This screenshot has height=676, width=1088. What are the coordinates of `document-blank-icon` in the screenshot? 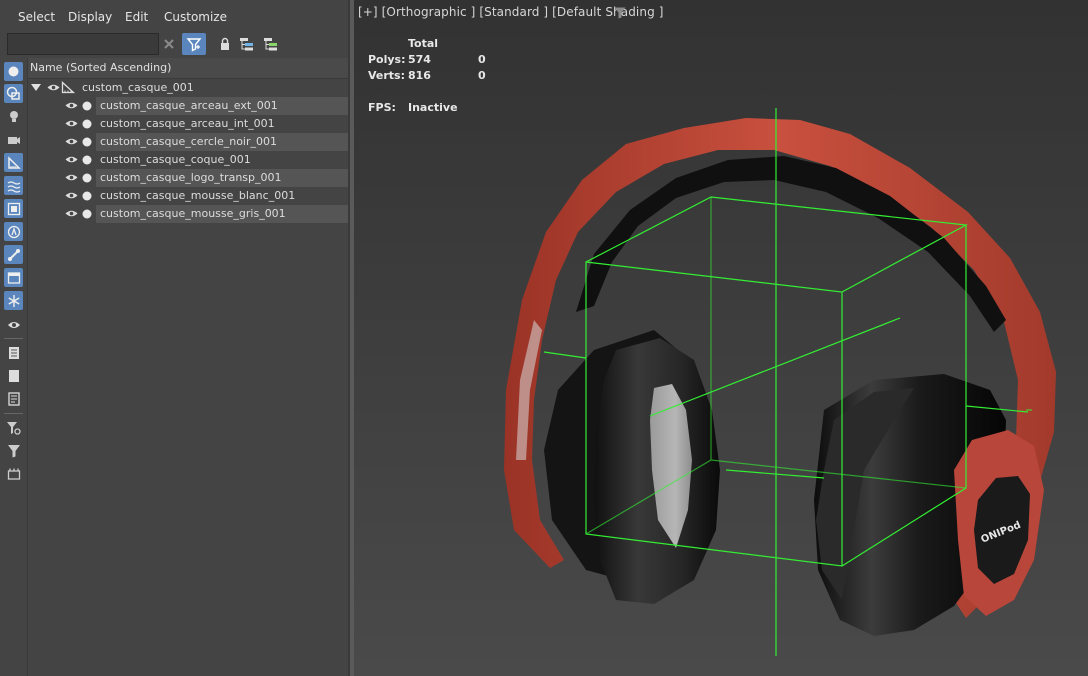 It's located at (13, 375).